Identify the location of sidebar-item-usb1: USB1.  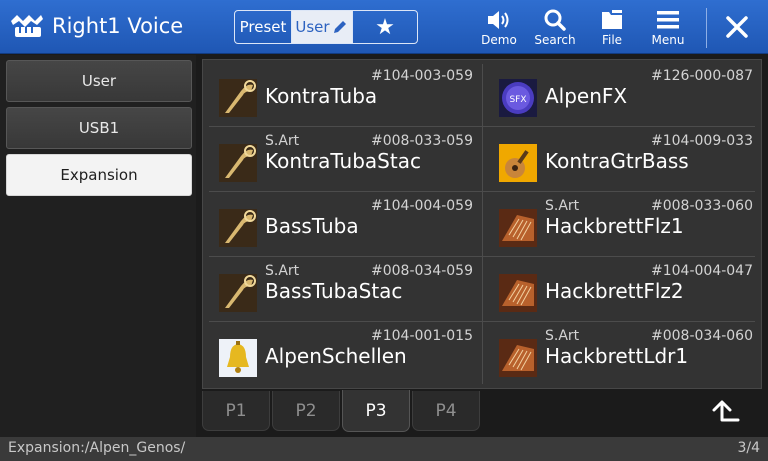
(99, 128).